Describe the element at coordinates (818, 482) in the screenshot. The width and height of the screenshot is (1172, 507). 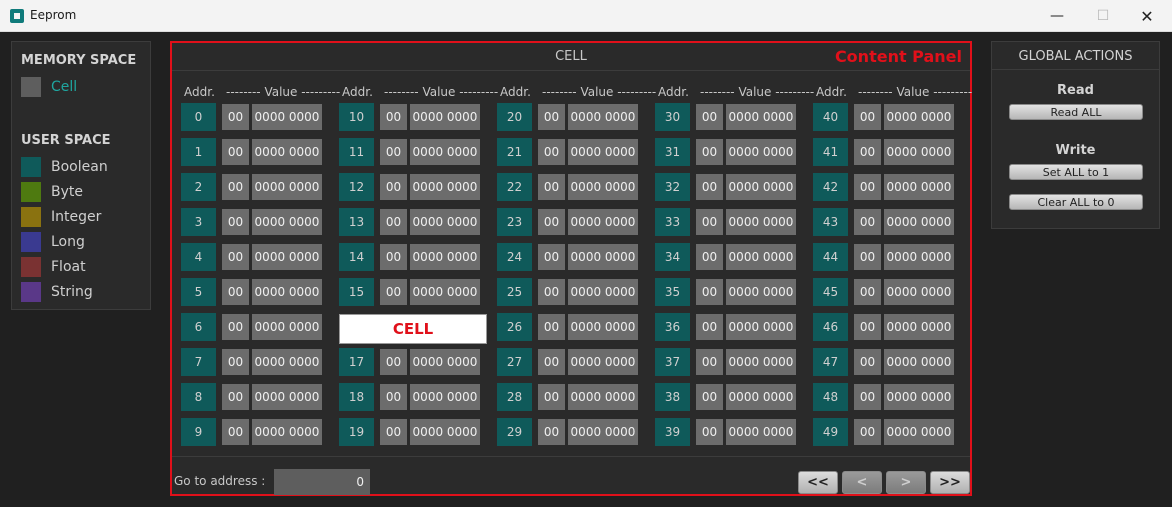
I see `first-page-button: <<` at that location.